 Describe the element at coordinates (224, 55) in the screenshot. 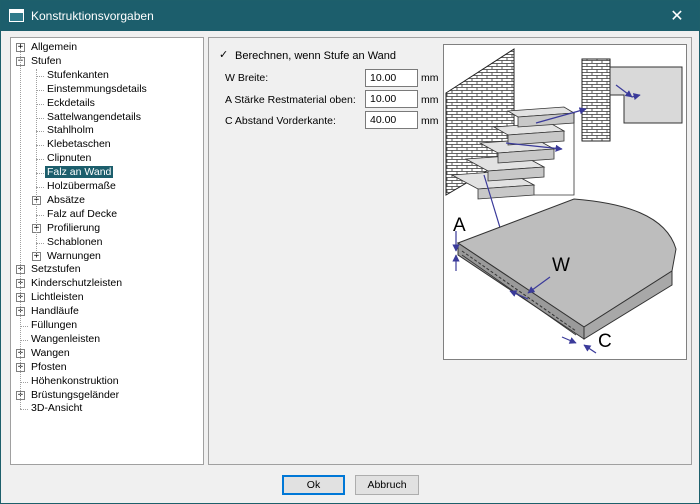

I see `checkbox-check-icon: ✓` at that location.